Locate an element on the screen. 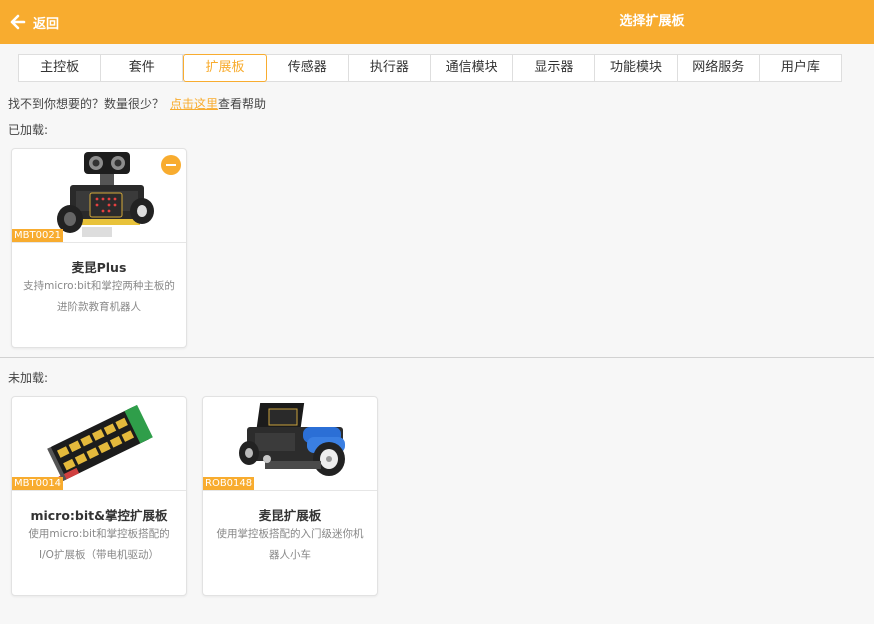 The image size is (874, 624). card-title: 麦昆Plus is located at coordinates (99, 267).